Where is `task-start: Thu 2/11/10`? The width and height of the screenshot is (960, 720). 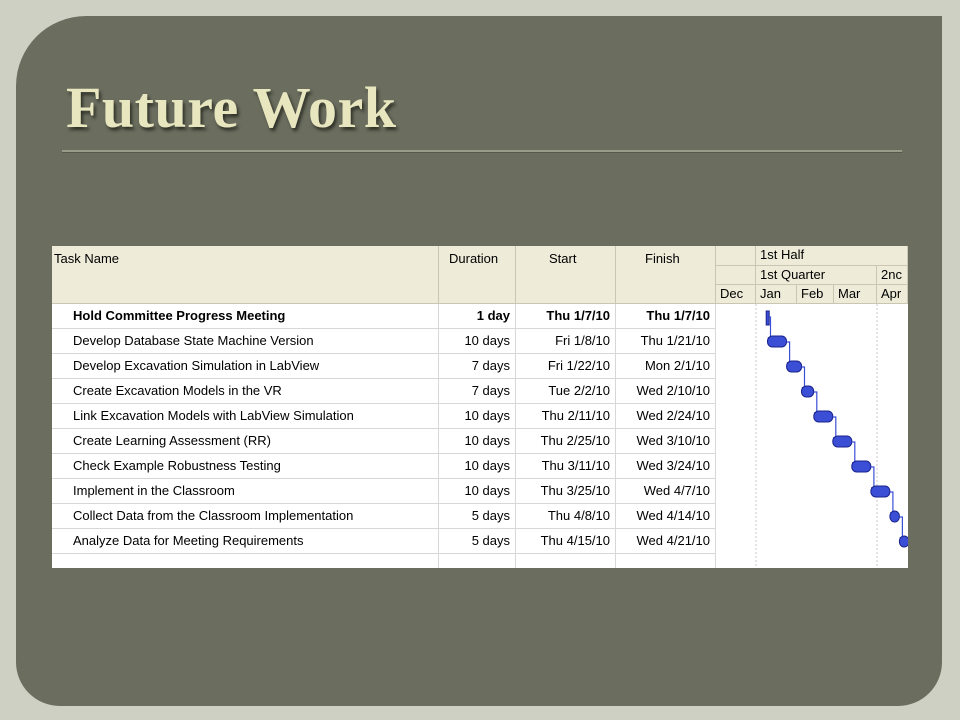
task-start: Thu 2/11/10 is located at coordinates (566, 416).